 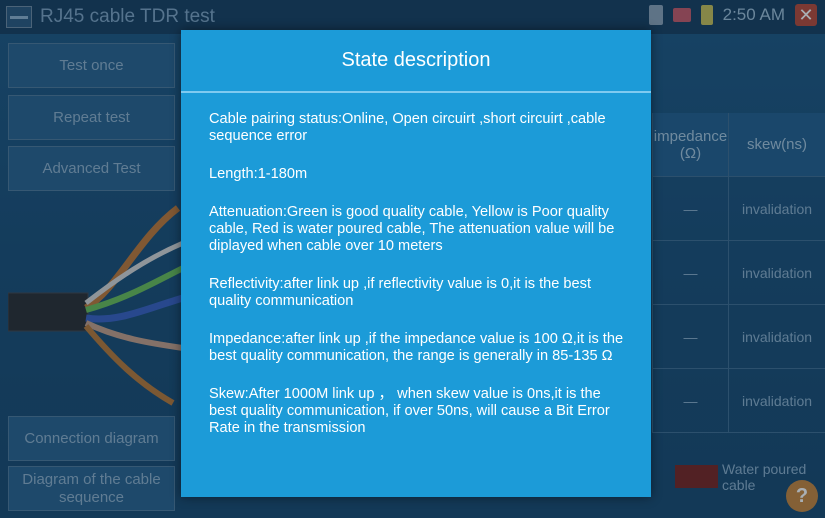 What do you see at coordinates (258, 174) in the screenshot?
I see `length-text: Length:1-180m` at bounding box center [258, 174].